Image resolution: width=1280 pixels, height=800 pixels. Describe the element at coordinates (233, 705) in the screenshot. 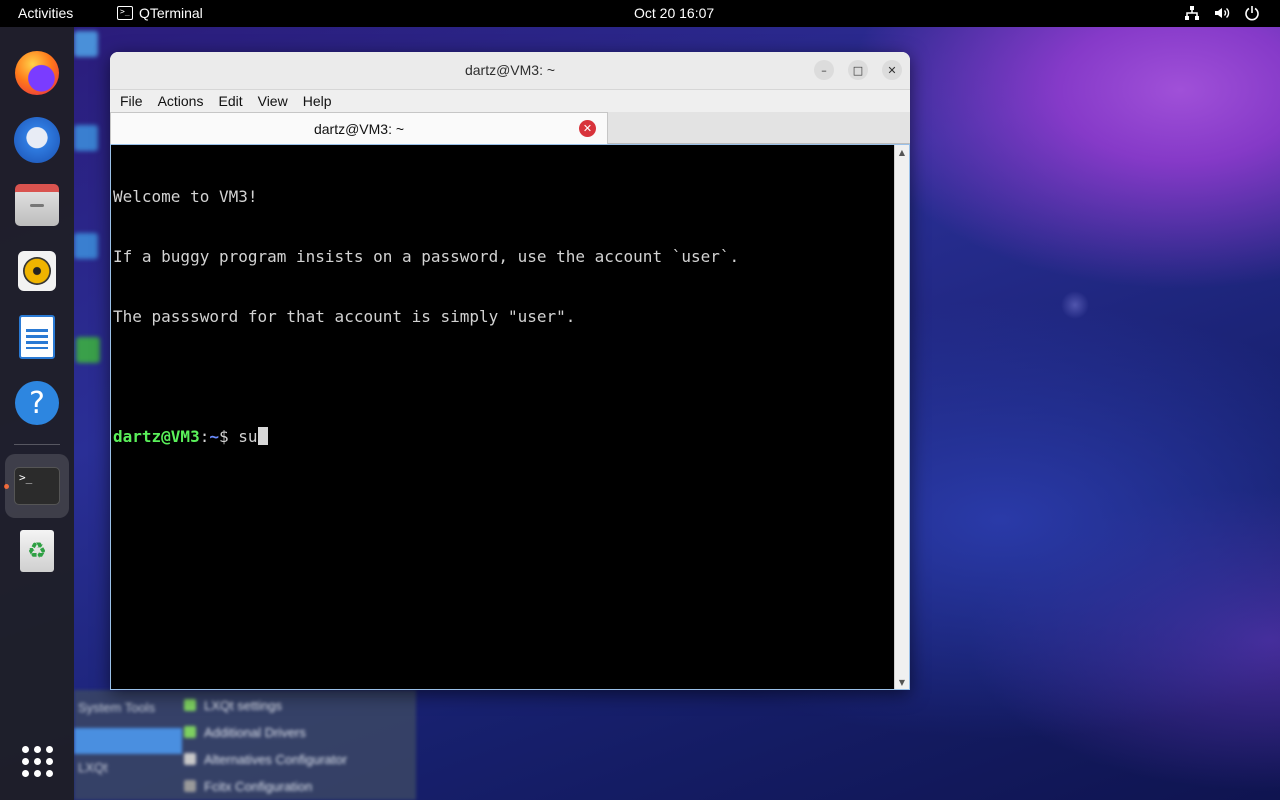

I see `menu-item-lxqt-settings: LXQt settings` at that location.